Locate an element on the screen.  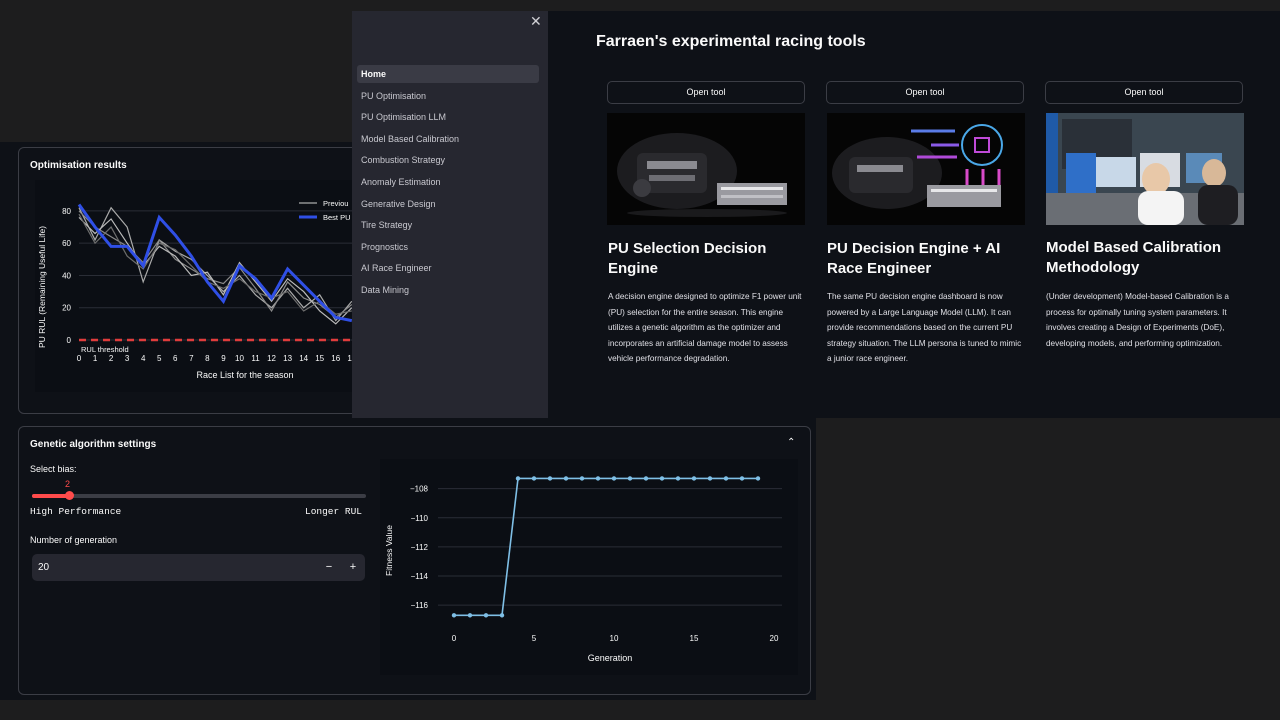
y-tick-label: −112 is located at coordinates (420, 547).